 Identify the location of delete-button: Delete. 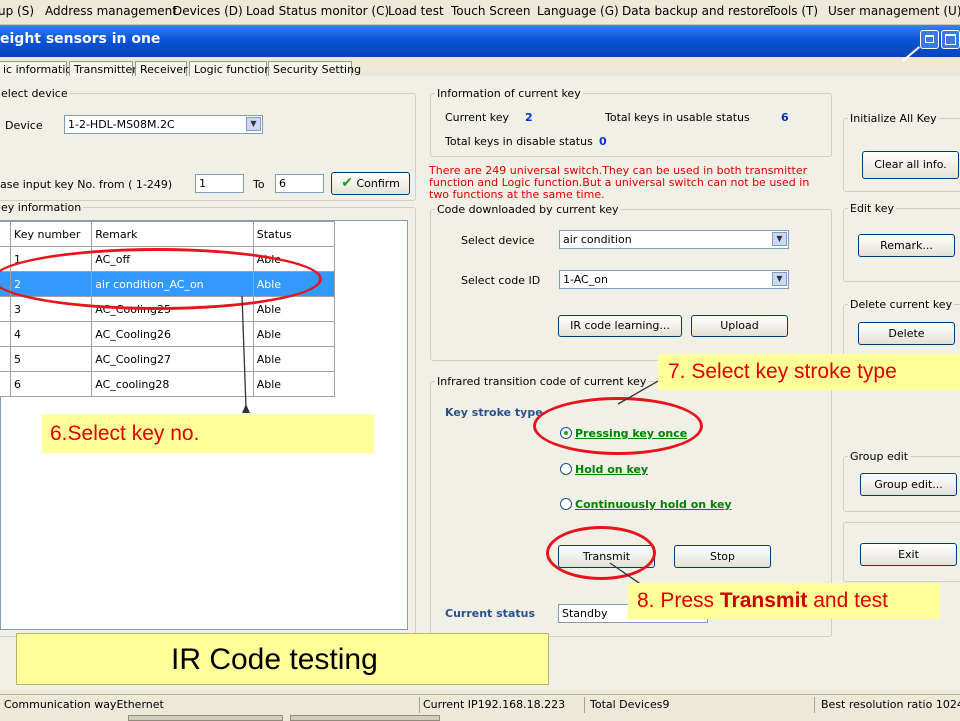
(906, 333).